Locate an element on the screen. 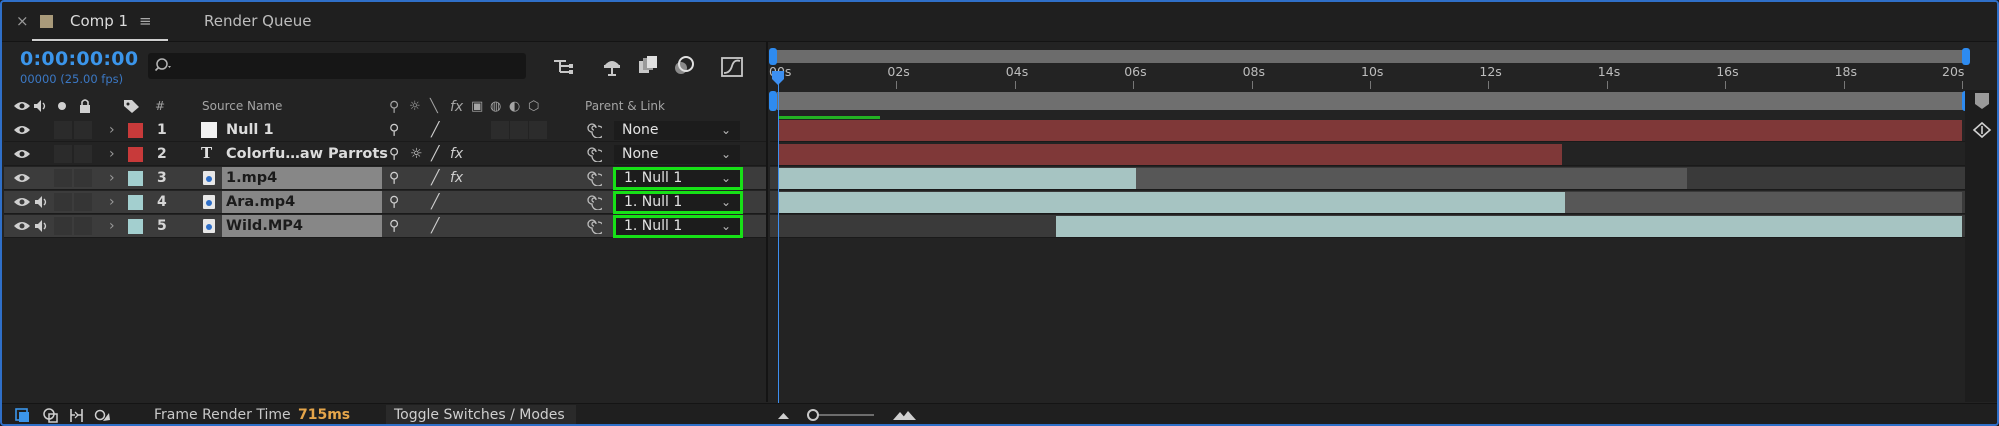 This screenshot has height=426, width=1999. lock-column-icon is located at coordinates (85, 106).